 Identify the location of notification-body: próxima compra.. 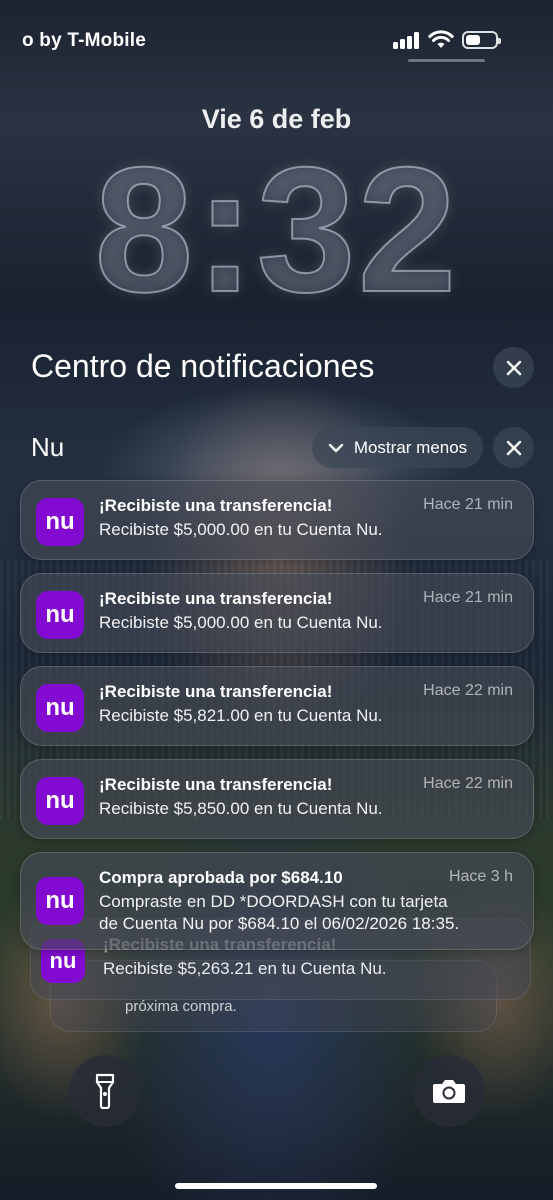
(181, 1006).